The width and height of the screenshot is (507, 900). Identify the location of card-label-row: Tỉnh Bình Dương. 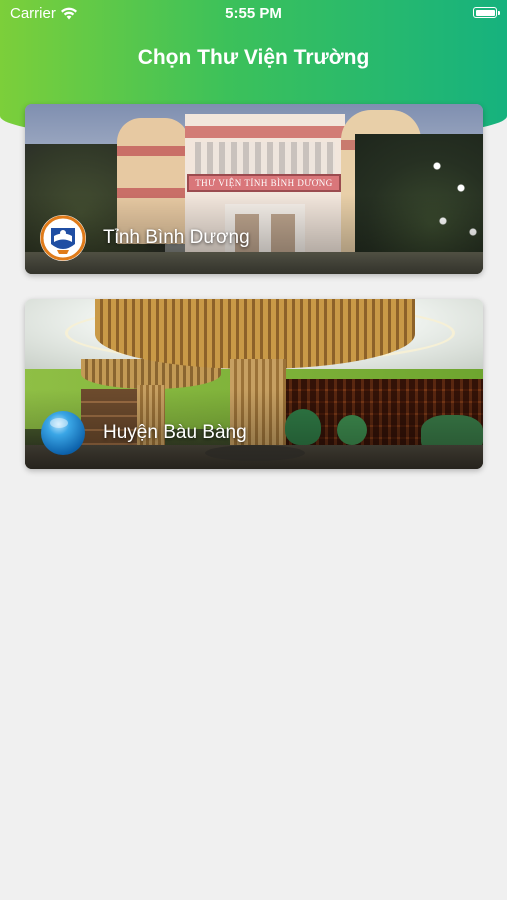
(144, 238).